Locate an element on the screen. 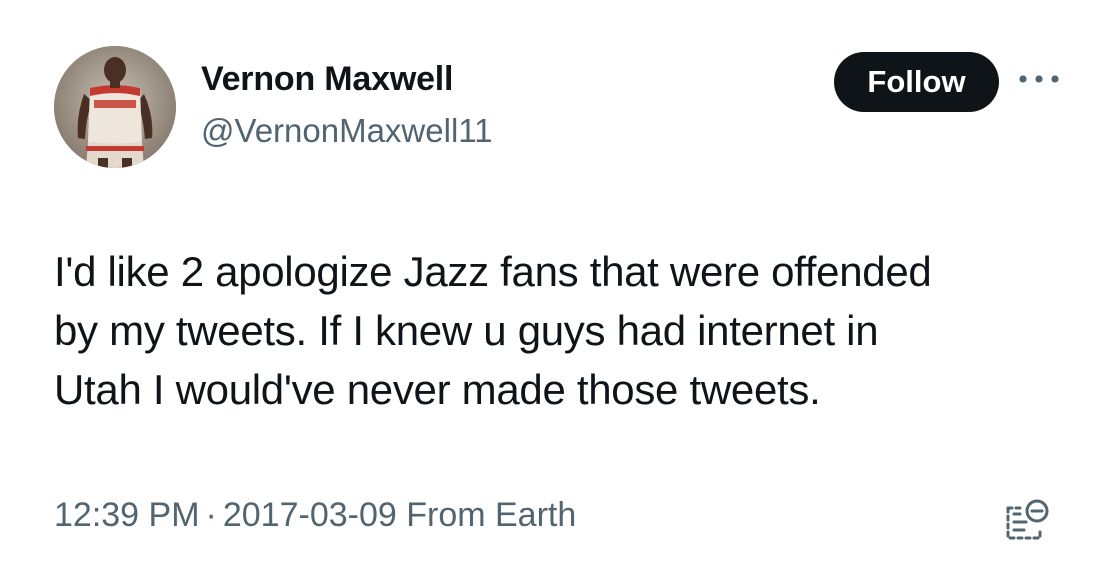 The image size is (1102, 567). avatar is located at coordinates (115, 107).